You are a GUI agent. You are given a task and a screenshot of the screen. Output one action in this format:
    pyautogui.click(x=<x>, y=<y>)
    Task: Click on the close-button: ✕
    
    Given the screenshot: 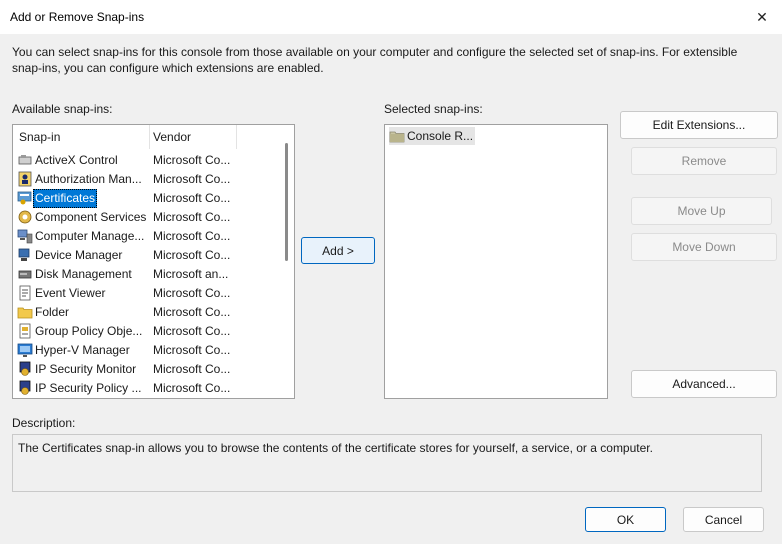 What is the action you would take?
    pyautogui.click(x=762, y=17)
    